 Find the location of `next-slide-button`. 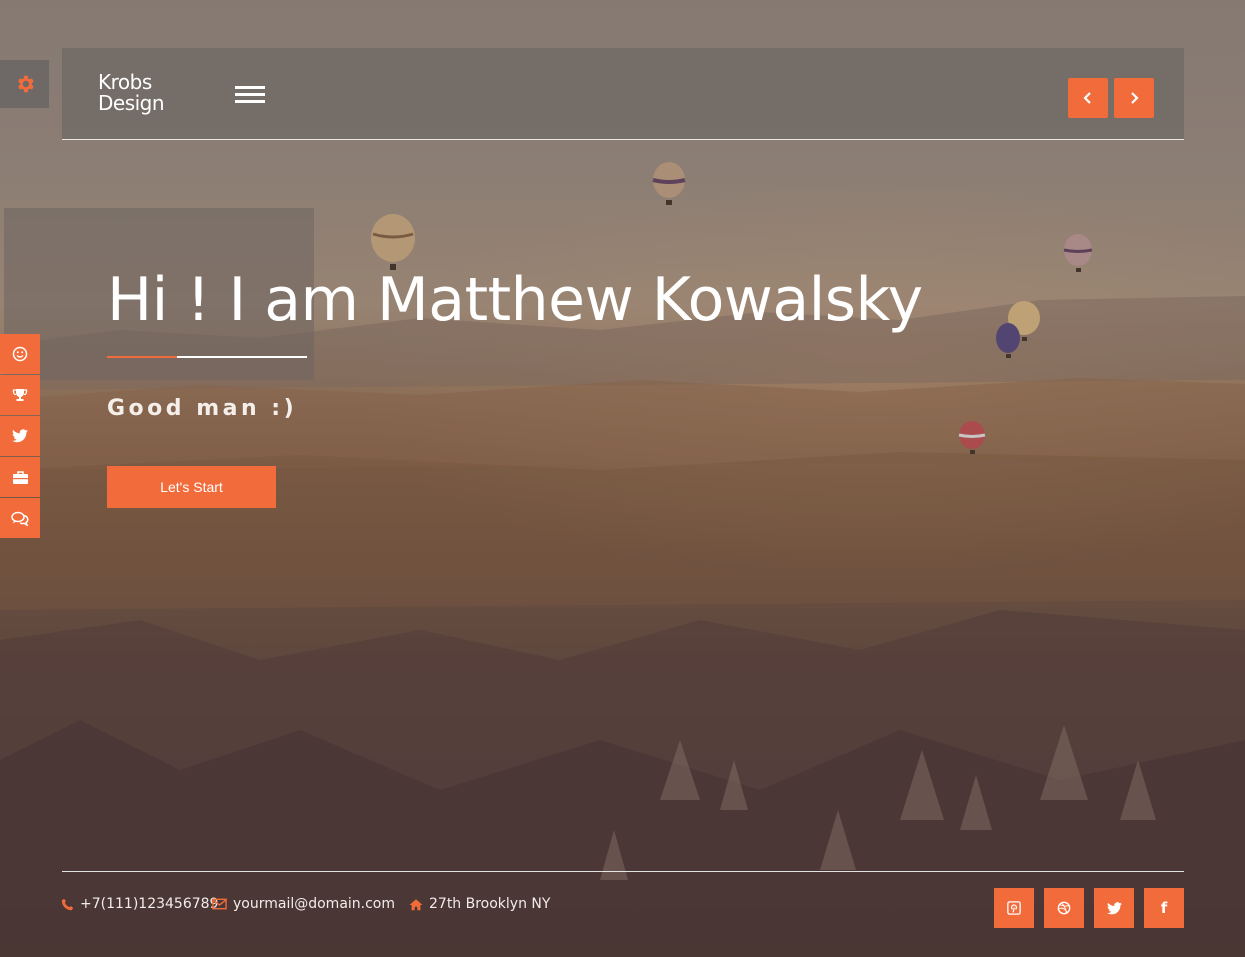

next-slide-button is located at coordinates (1134, 98).